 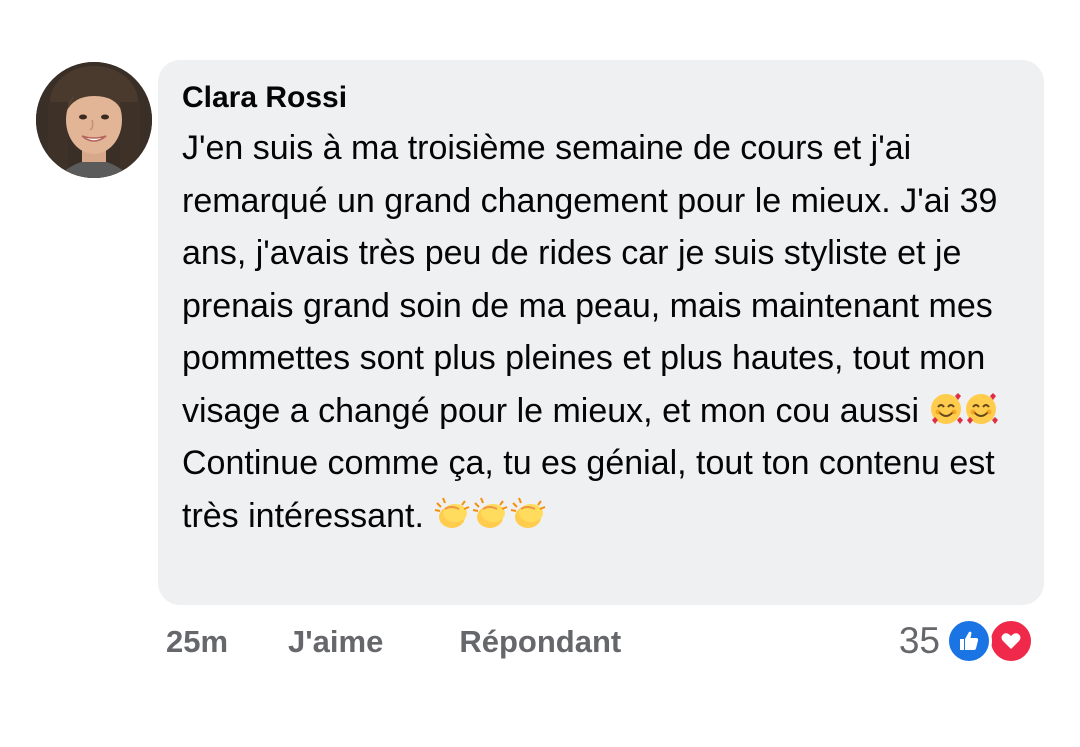 What do you see at coordinates (490, 514) in the screenshot?
I see `clapping-hands-icon` at bounding box center [490, 514].